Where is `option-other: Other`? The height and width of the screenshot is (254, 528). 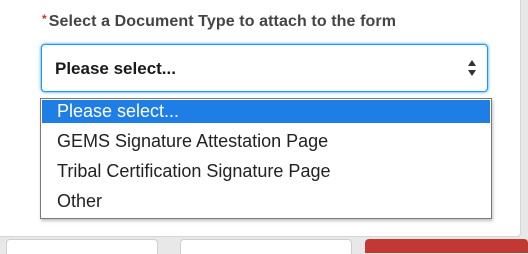 option-other: Other is located at coordinates (266, 201).